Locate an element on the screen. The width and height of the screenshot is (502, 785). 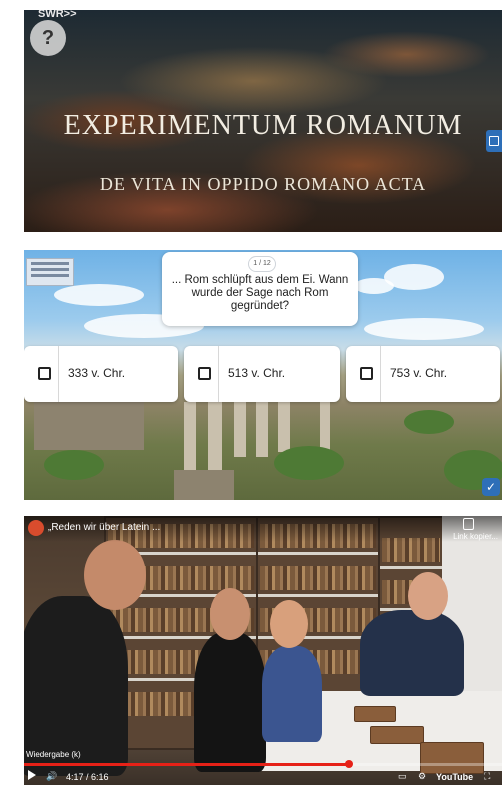
help-button: ? is located at coordinates (48, 38).